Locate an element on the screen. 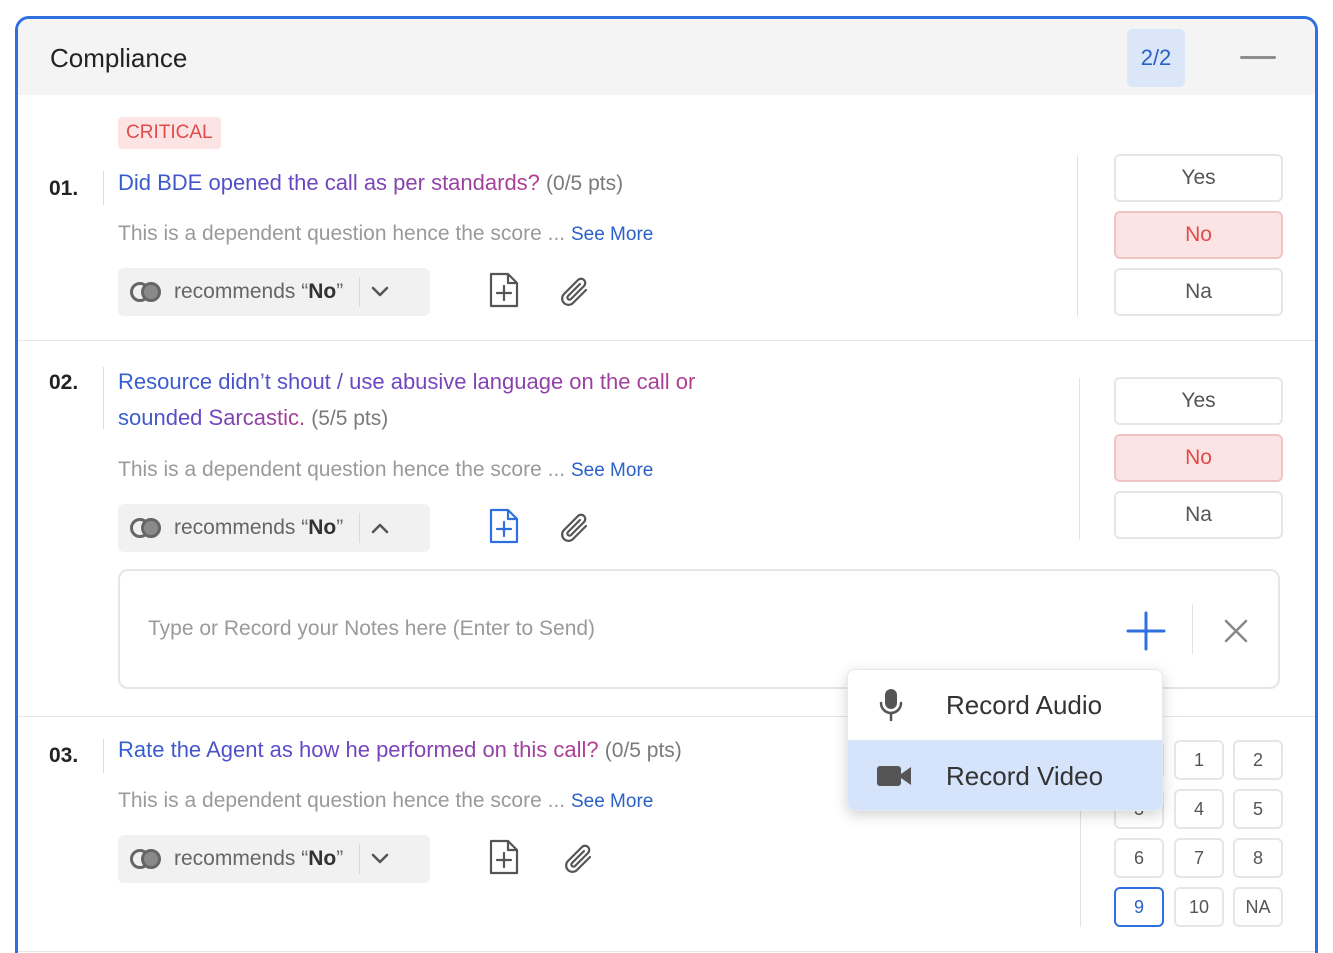 This screenshot has height=953, width=1333. rating-option: 7 is located at coordinates (1199, 858).